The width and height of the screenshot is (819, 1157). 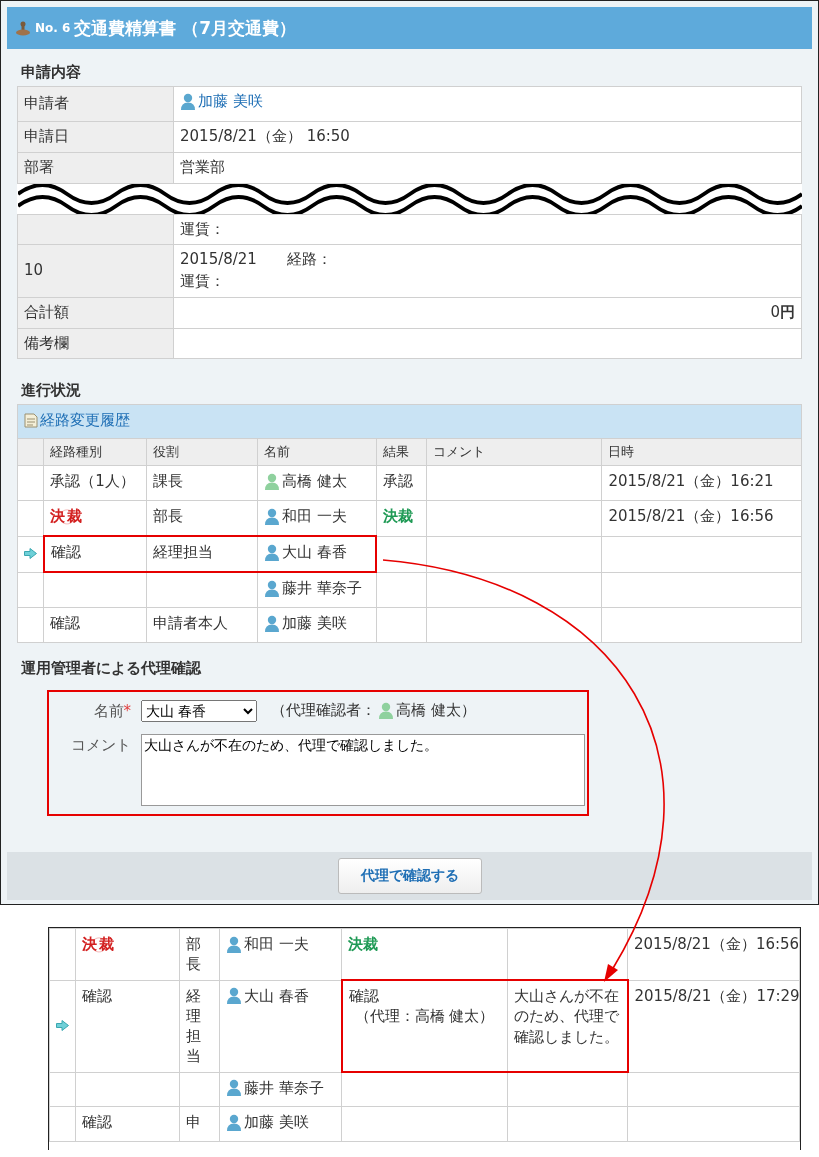 What do you see at coordinates (409, 876) in the screenshot?
I see `proxy-confirm-button: 代理で確認する` at bounding box center [409, 876].